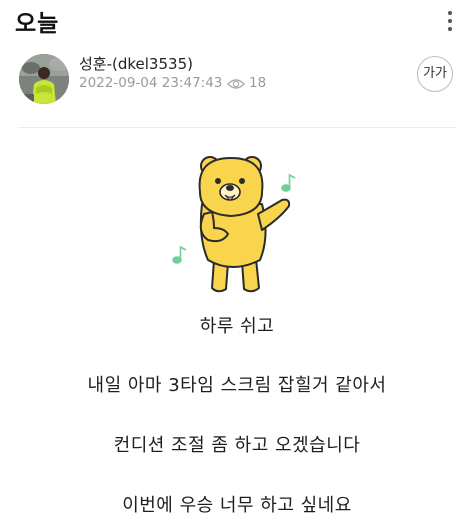 This screenshot has width=474, height=529. Describe the element at coordinates (435, 74) in the screenshot. I see `font-size-button: 가가` at that location.